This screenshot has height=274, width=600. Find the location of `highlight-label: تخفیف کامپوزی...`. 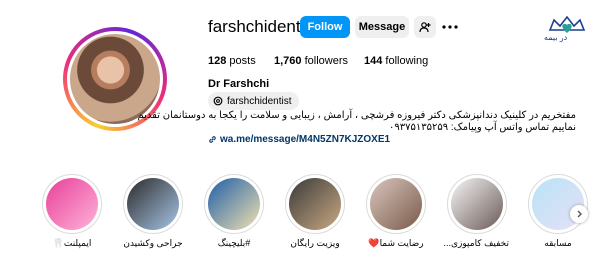

highlight-label: تخفیف کامپوزی... is located at coordinates (476, 243).